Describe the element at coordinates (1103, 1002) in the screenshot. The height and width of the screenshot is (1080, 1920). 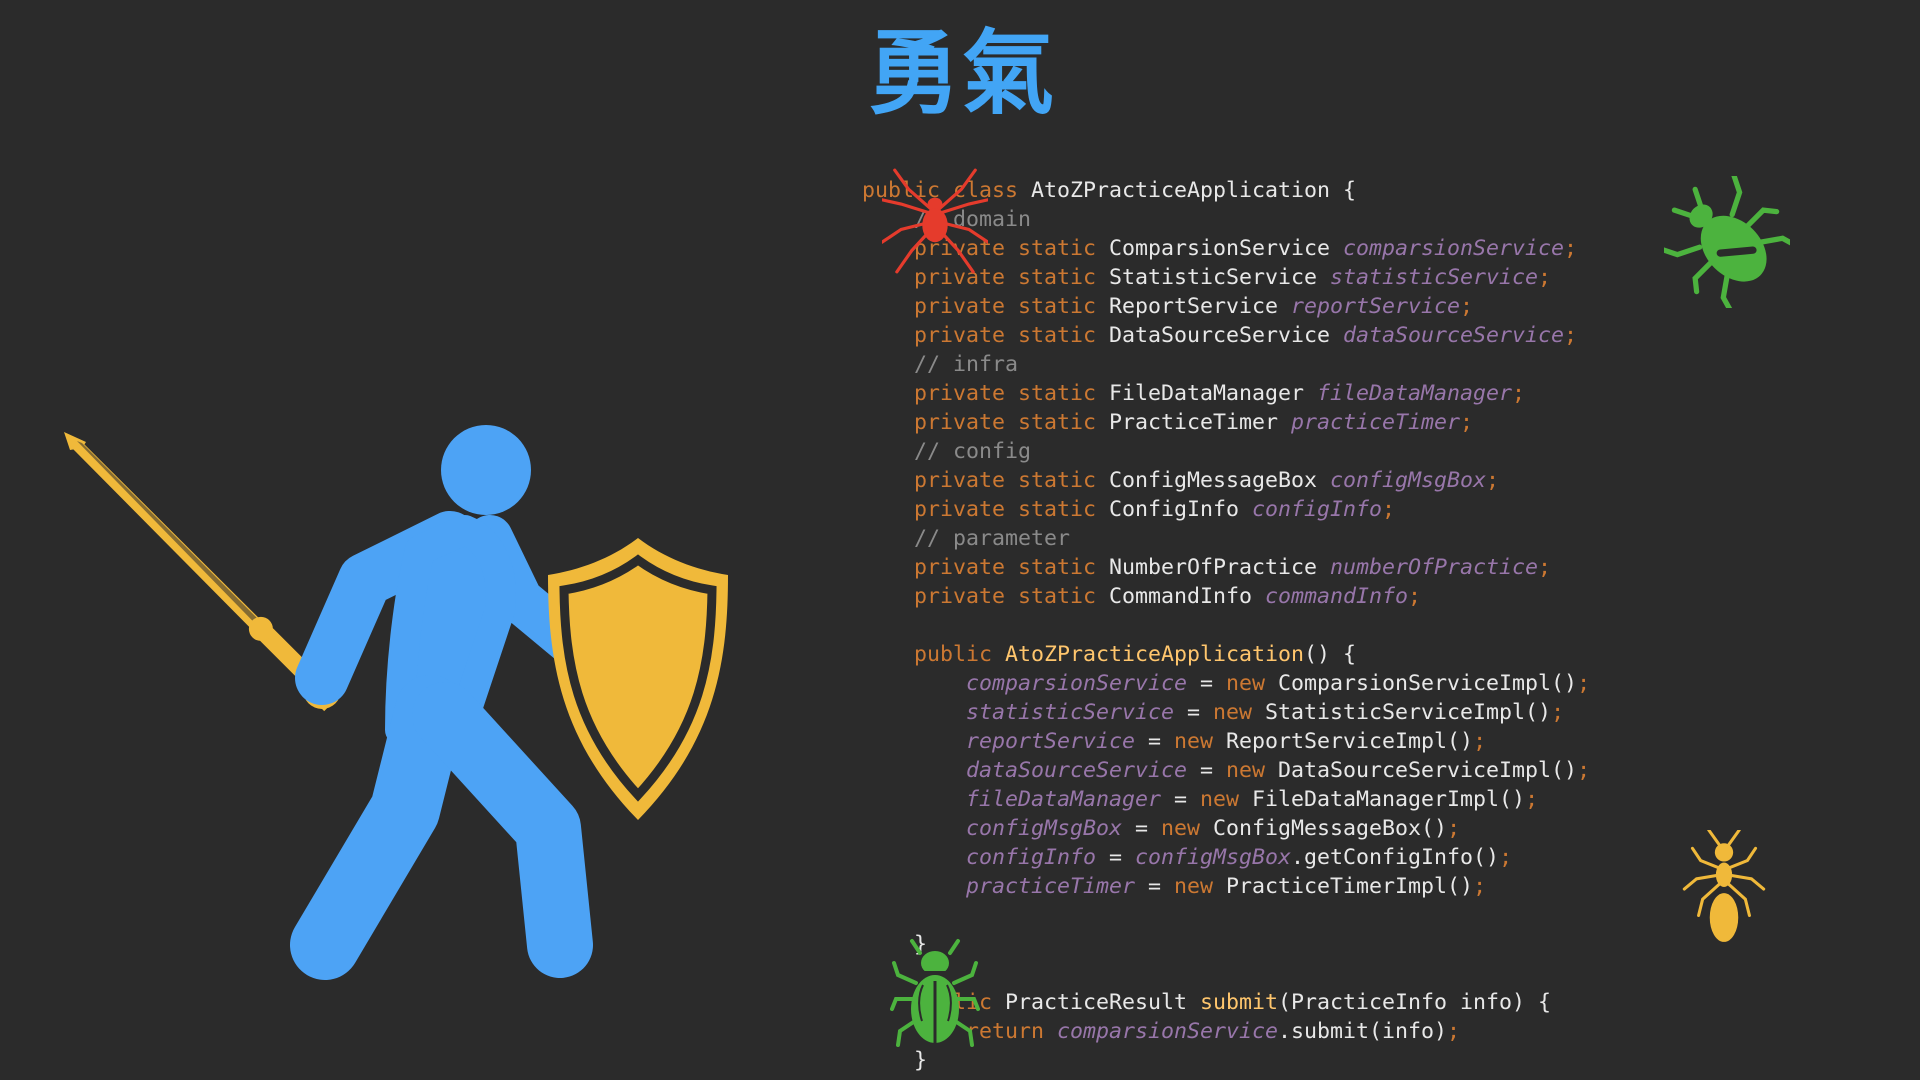
I see `code-token: PracticeResult` at that location.